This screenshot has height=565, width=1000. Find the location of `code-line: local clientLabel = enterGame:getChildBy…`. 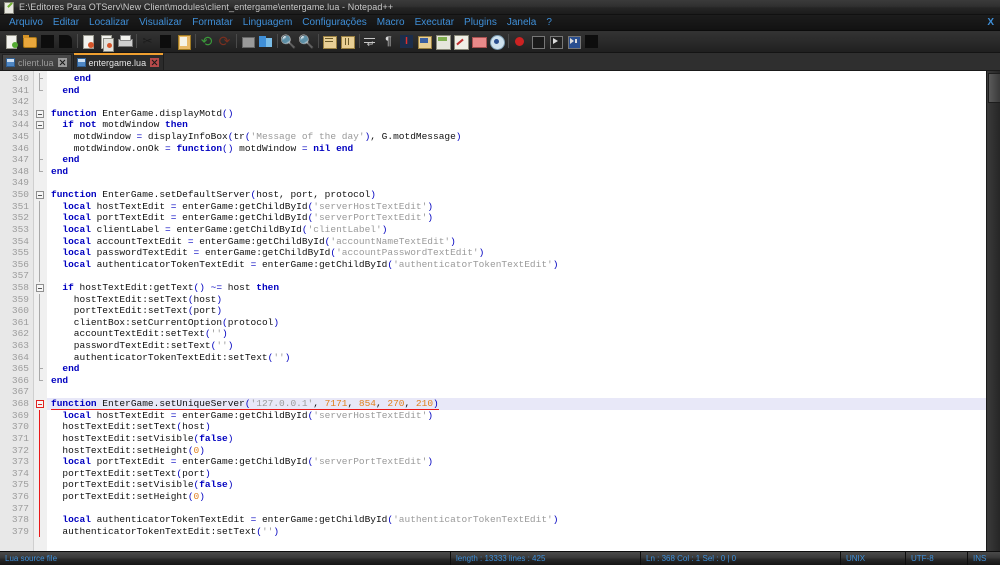

code-line: local clientLabel = enterGame:getChildBy… is located at coordinates (523, 230).